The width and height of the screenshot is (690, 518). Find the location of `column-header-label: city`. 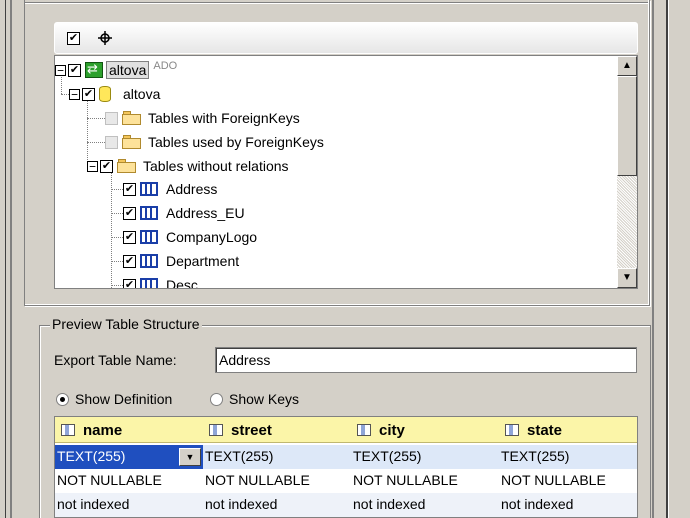

column-header-label: city is located at coordinates (392, 430).